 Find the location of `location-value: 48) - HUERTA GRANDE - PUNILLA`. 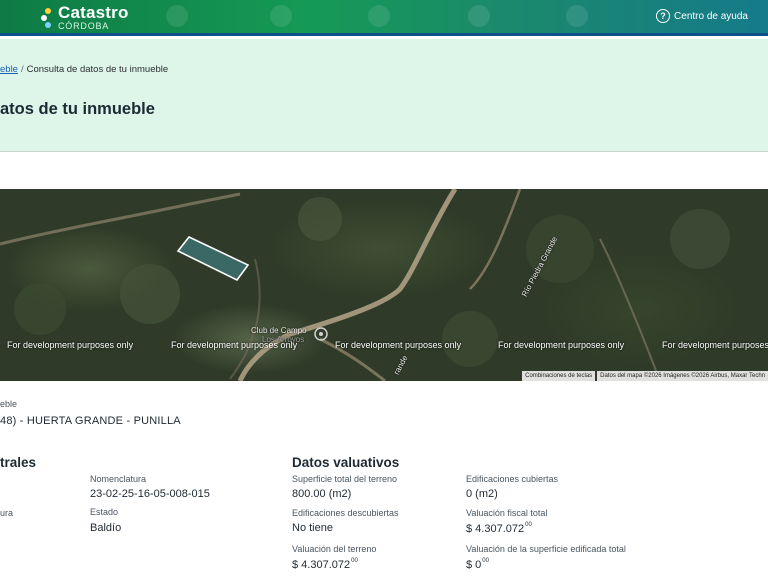

location-value: 48) - HUERTA GRANDE - PUNILLA is located at coordinates (90, 421).